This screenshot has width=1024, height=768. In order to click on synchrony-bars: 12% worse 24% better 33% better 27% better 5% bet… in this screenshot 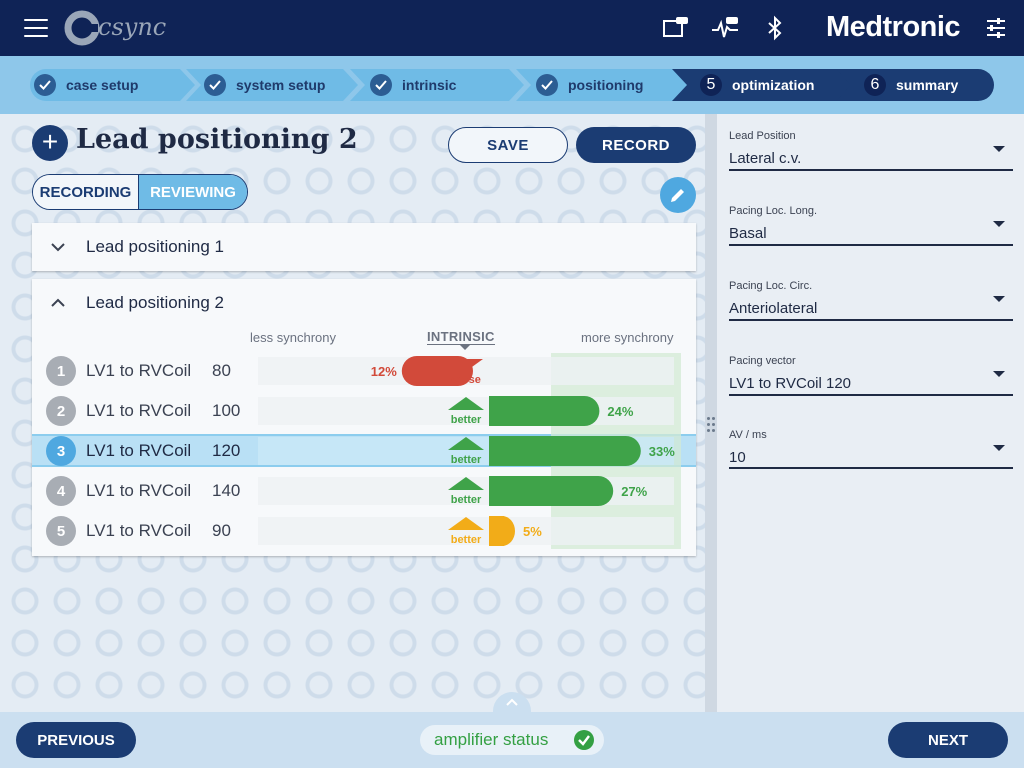, I will do `click(469, 451)`.